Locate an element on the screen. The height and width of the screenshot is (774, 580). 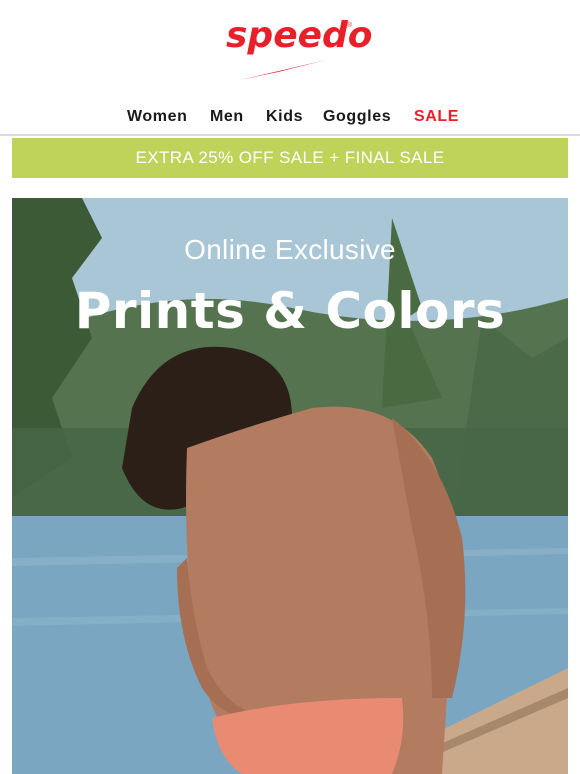
promo-text: EXTRA 25% OFF SALE + FINAL SALE is located at coordinates (290, 157).